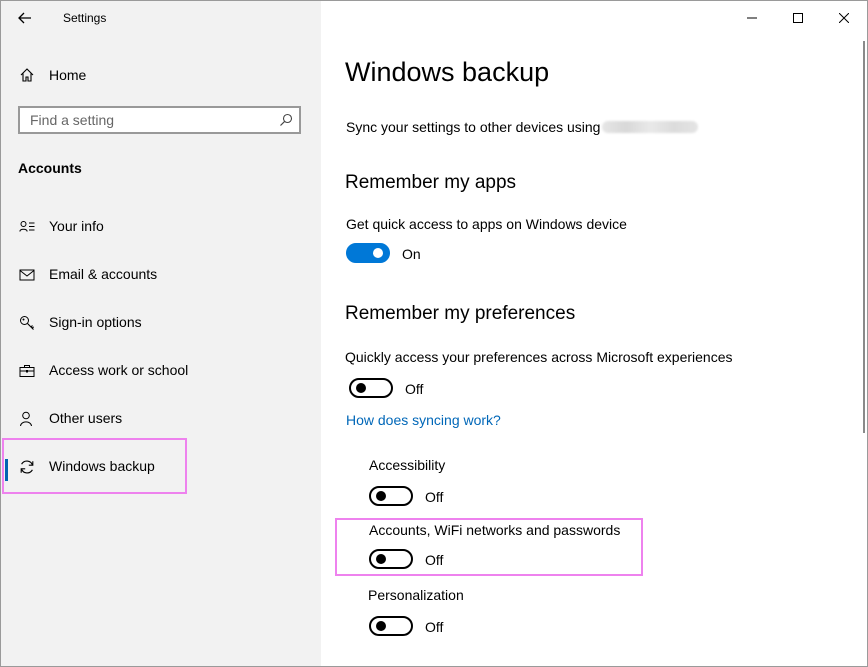 The height and width of the screenshot is (667, 868). What do you see at coordinates (27, 323) in the screenshot?
I see `key-icon` at bounding box center [27, 323].